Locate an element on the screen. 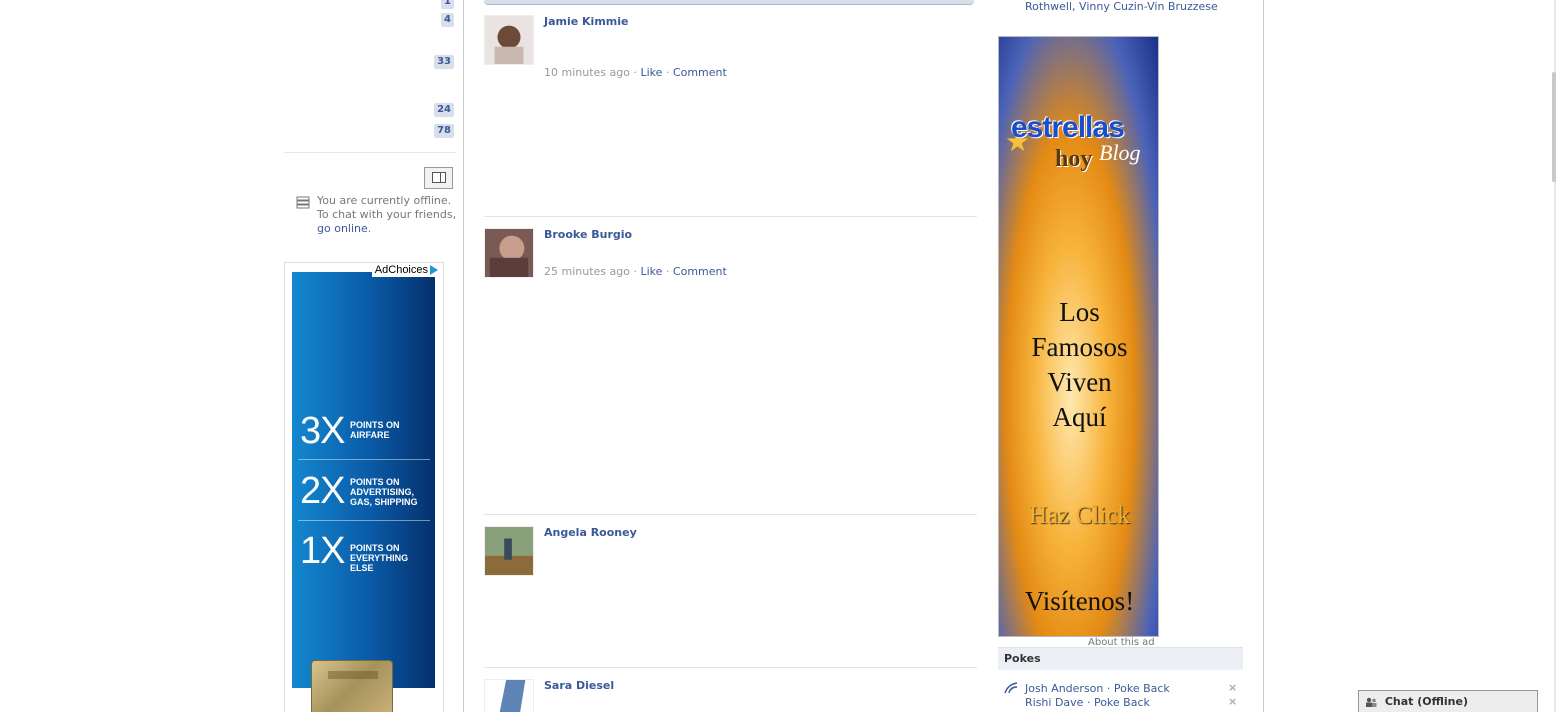 Image resolution: width=1556 pixels, height=712 pixels. story-meta: 25 minutes ago · Like · Comment is located at coordinates (635, 271).